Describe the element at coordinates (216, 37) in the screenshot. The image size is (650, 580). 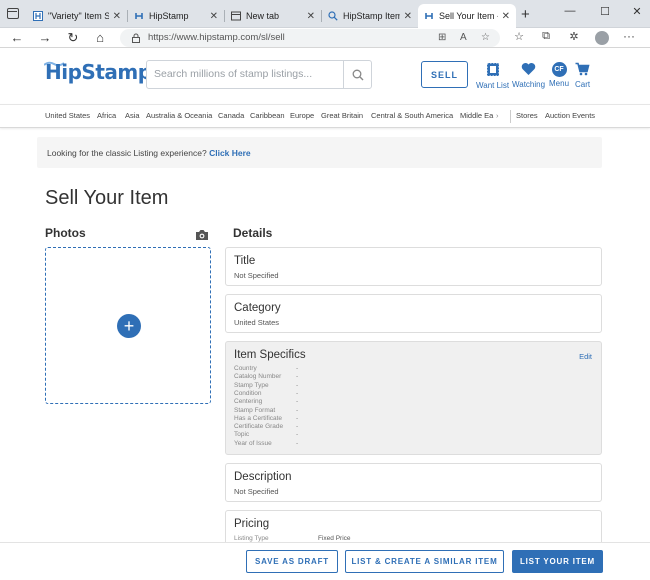
I see `url-text: https://www.hipstamp.com/sl/sell` at that location.